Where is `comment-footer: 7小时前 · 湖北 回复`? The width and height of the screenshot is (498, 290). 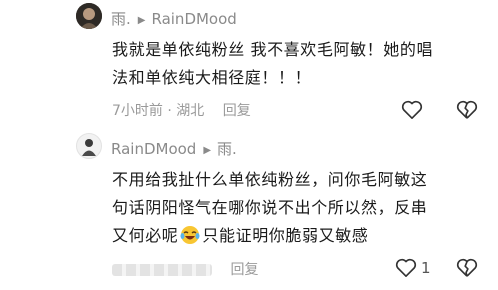 comment-footer: 7小时前 · 湖北 回复 is located at coordinates (181, 110).